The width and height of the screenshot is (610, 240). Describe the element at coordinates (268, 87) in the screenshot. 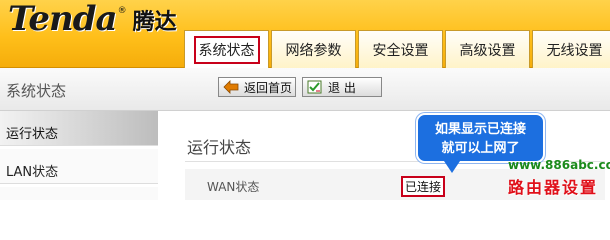

I see `back-home-label: 返回首页` at that location.